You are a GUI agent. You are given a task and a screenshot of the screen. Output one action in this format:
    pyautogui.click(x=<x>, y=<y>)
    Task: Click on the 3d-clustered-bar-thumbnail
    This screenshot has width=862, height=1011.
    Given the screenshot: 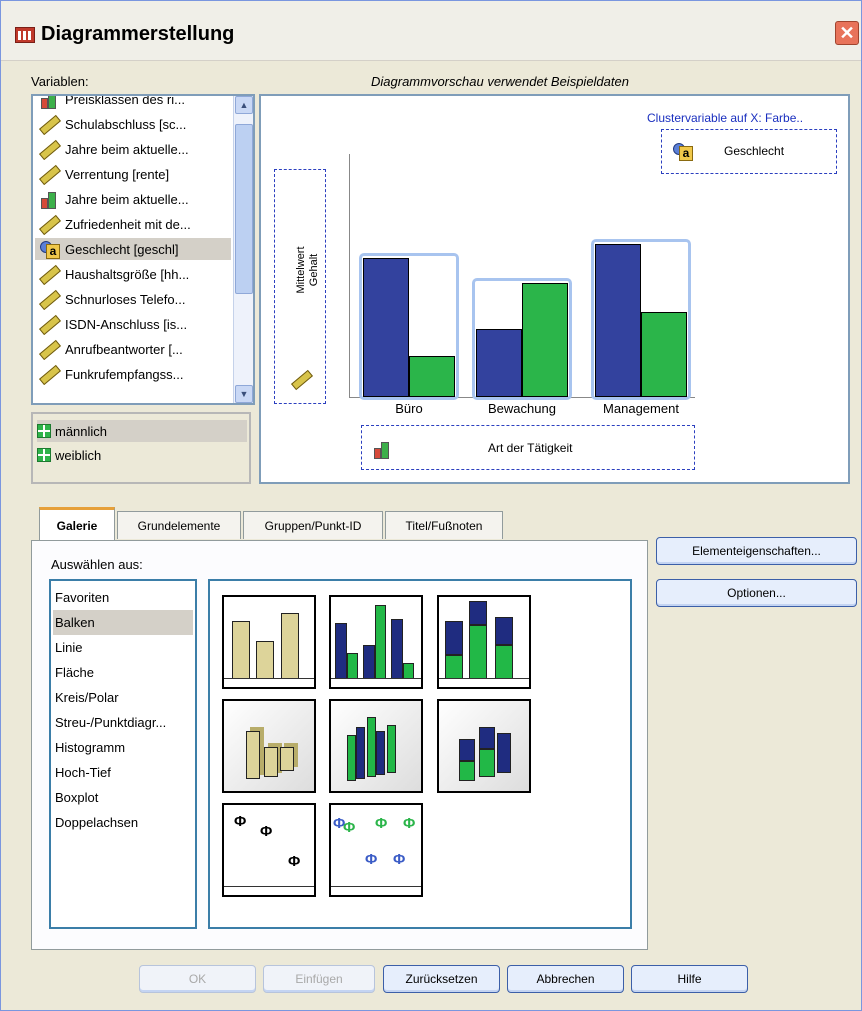 What is the action you would take?
    pyautogui.click(x=376, y=746)
    